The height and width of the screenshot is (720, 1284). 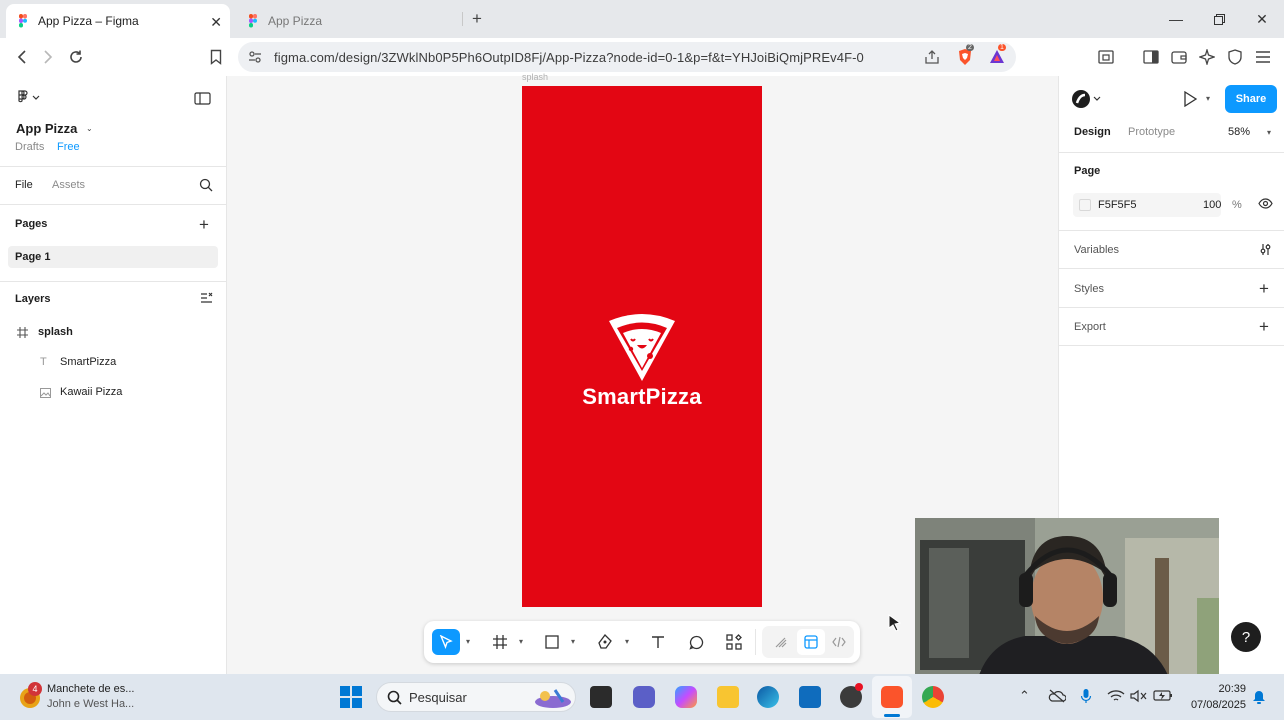 What do you see at coordinates (728, 697) in the screenshot?
I see `file-explorer-icon` at bounding box center [728, 697].